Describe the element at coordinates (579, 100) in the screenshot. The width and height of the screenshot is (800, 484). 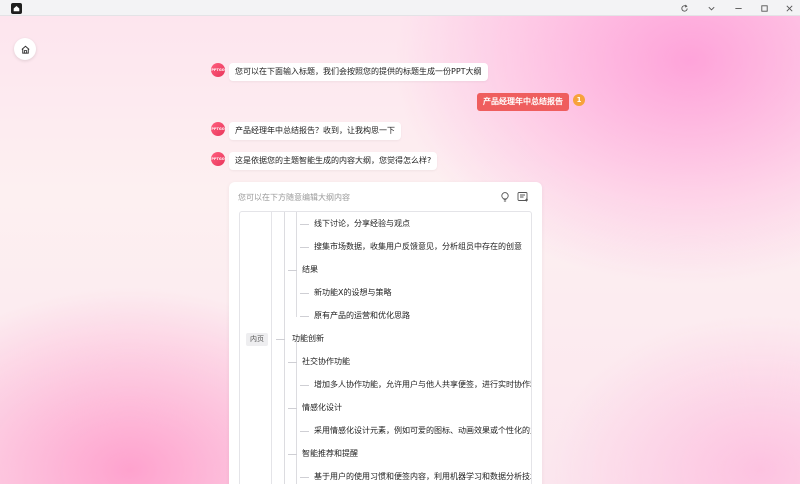
I see `message-badge: 1` at that location.